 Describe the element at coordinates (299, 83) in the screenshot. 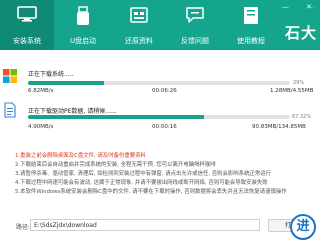

I see `progress-percent: 29%` at that location.